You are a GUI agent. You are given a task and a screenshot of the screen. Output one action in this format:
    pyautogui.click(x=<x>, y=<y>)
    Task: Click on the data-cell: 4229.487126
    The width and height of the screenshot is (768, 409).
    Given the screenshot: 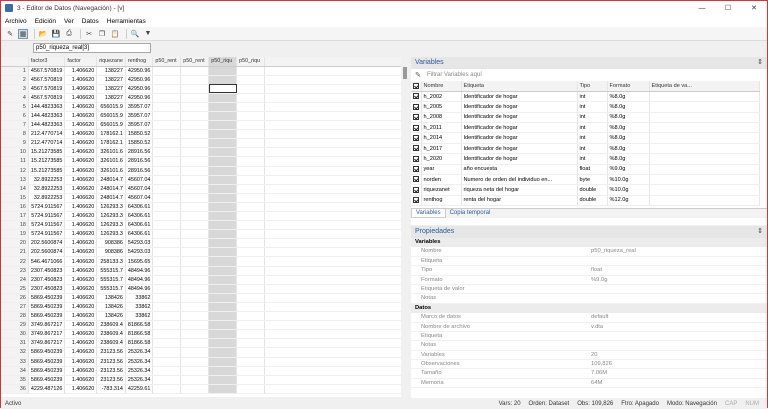 What is the action you would take?
    pyautogui.click(x=47, y=389)
    